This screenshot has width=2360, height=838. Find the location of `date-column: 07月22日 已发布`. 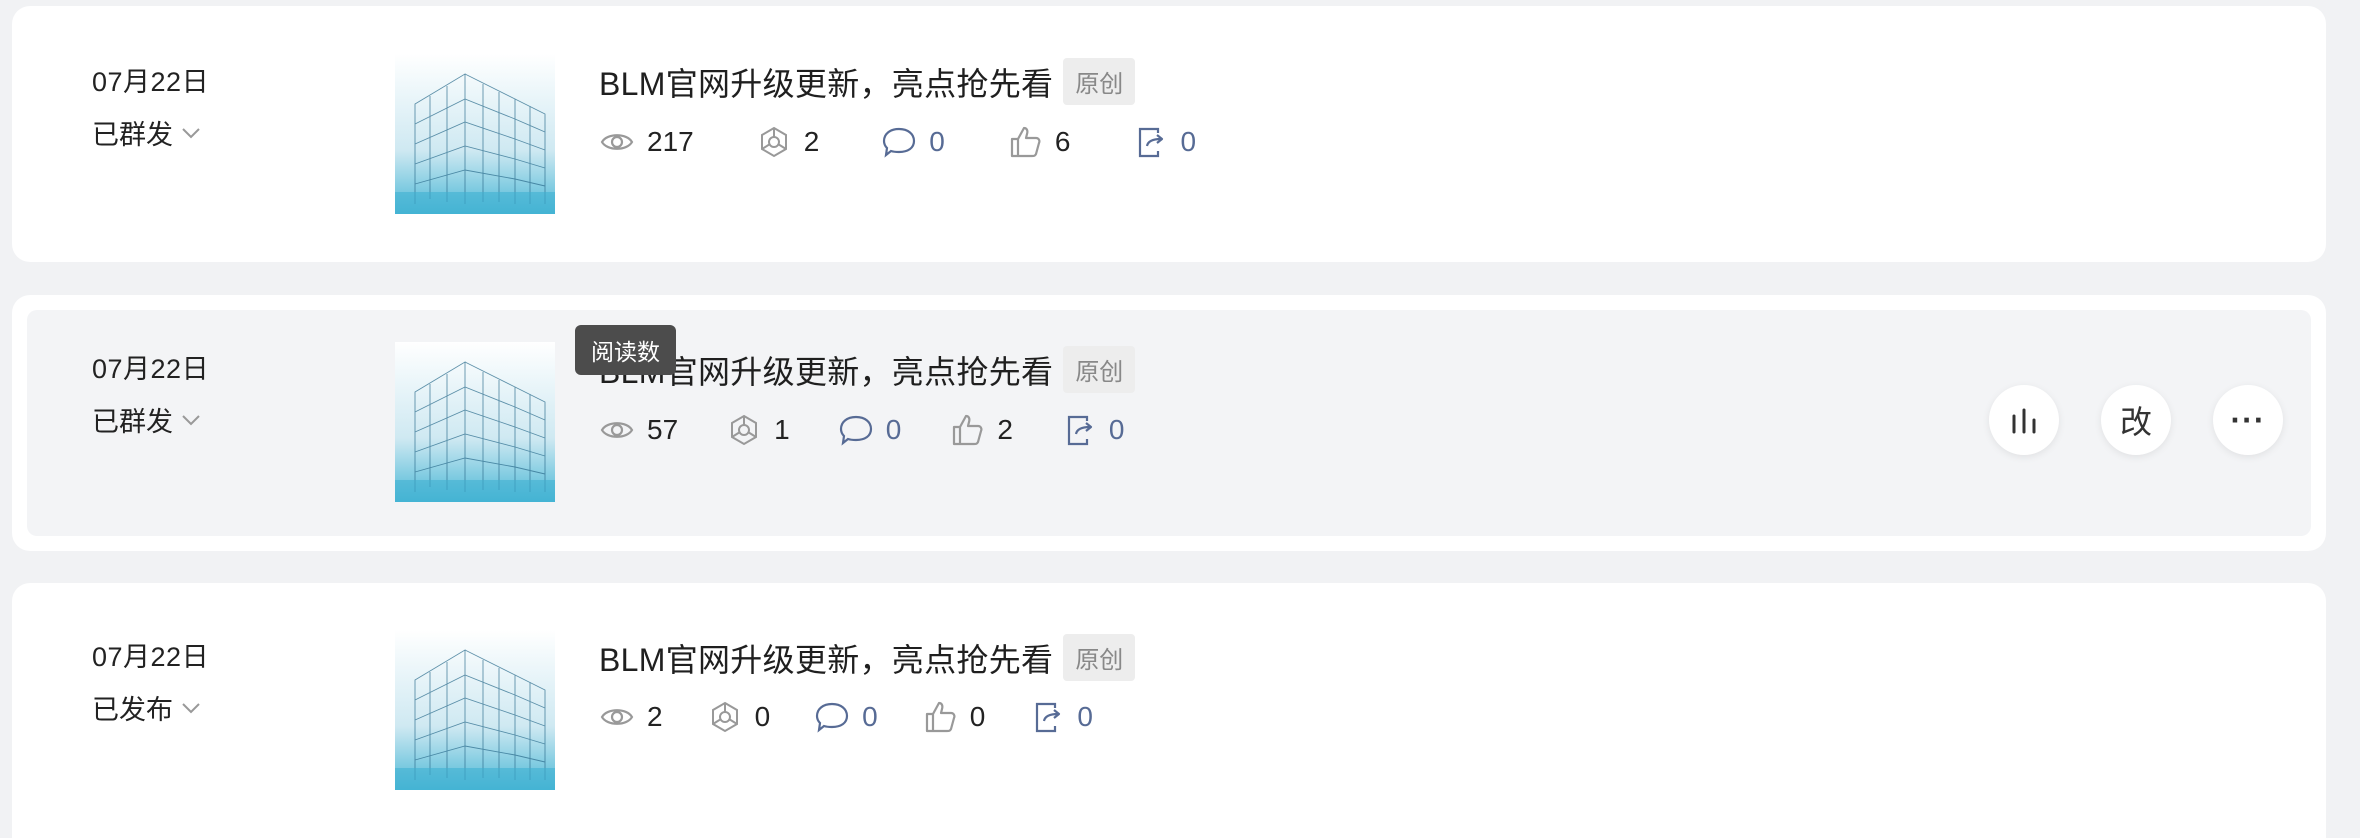

date-column: 07月22日 已发布 is located at coordinates (150, 681).